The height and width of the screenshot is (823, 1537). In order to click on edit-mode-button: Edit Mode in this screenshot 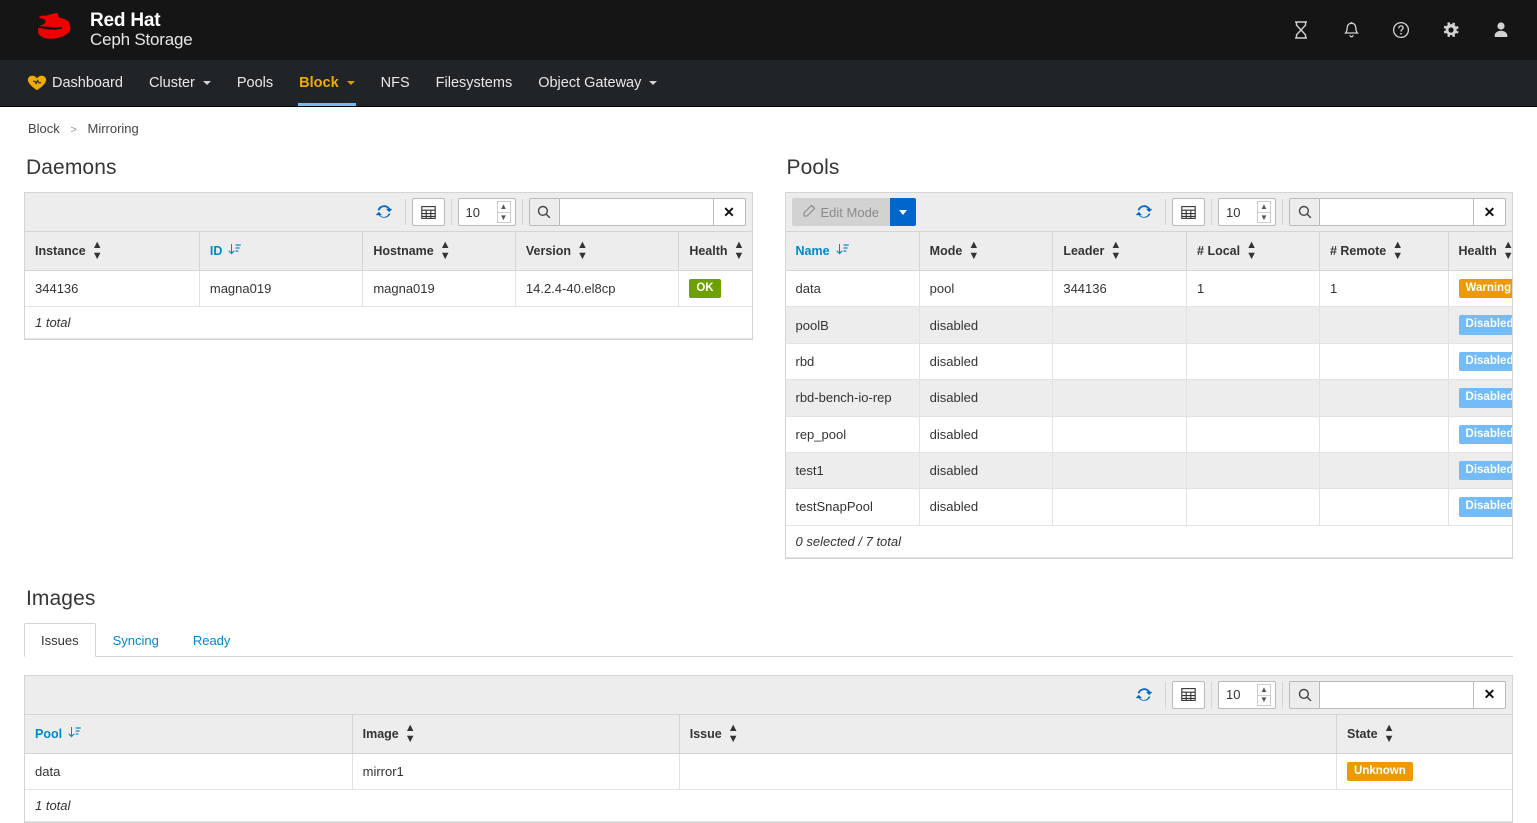, I will do `click(841, 212)`.